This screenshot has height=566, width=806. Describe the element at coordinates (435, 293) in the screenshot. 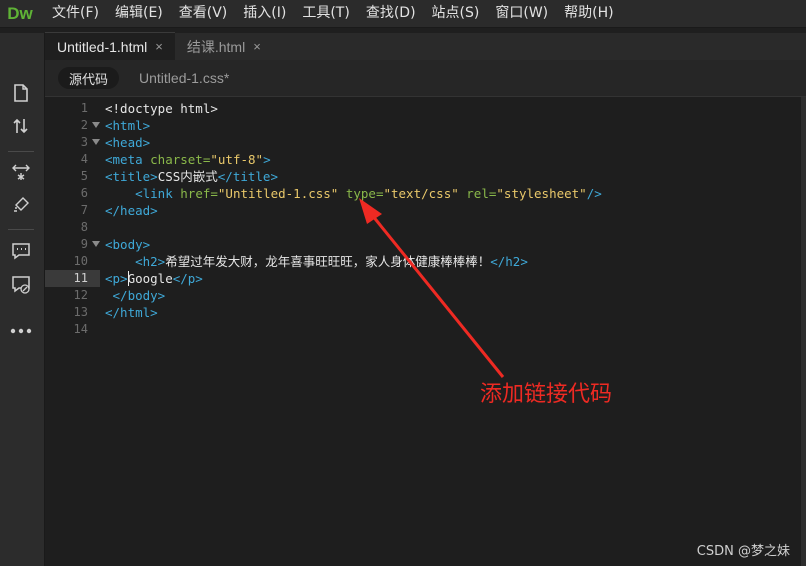

I see `arrow-shaft` at that location.